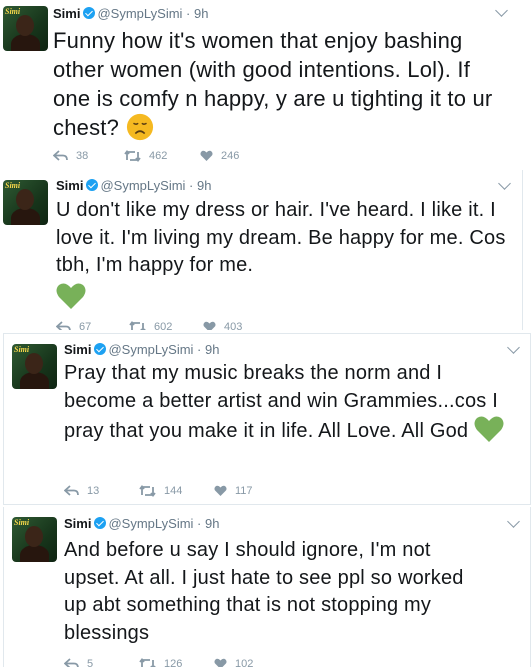  Describe the element at coordinates (230, 156) in the screenshot. I see `like-count: 246` at that location.